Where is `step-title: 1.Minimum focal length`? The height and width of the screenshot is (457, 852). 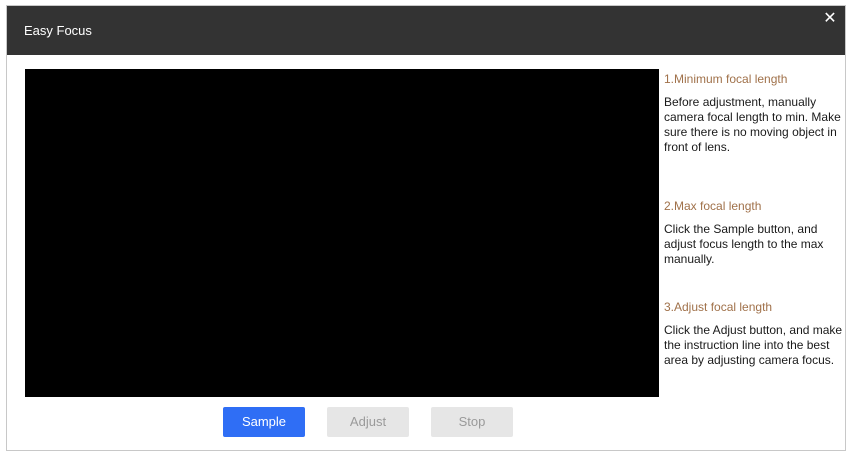
step-title: 1.Minimum focal length is located at coordinates (726, 79).